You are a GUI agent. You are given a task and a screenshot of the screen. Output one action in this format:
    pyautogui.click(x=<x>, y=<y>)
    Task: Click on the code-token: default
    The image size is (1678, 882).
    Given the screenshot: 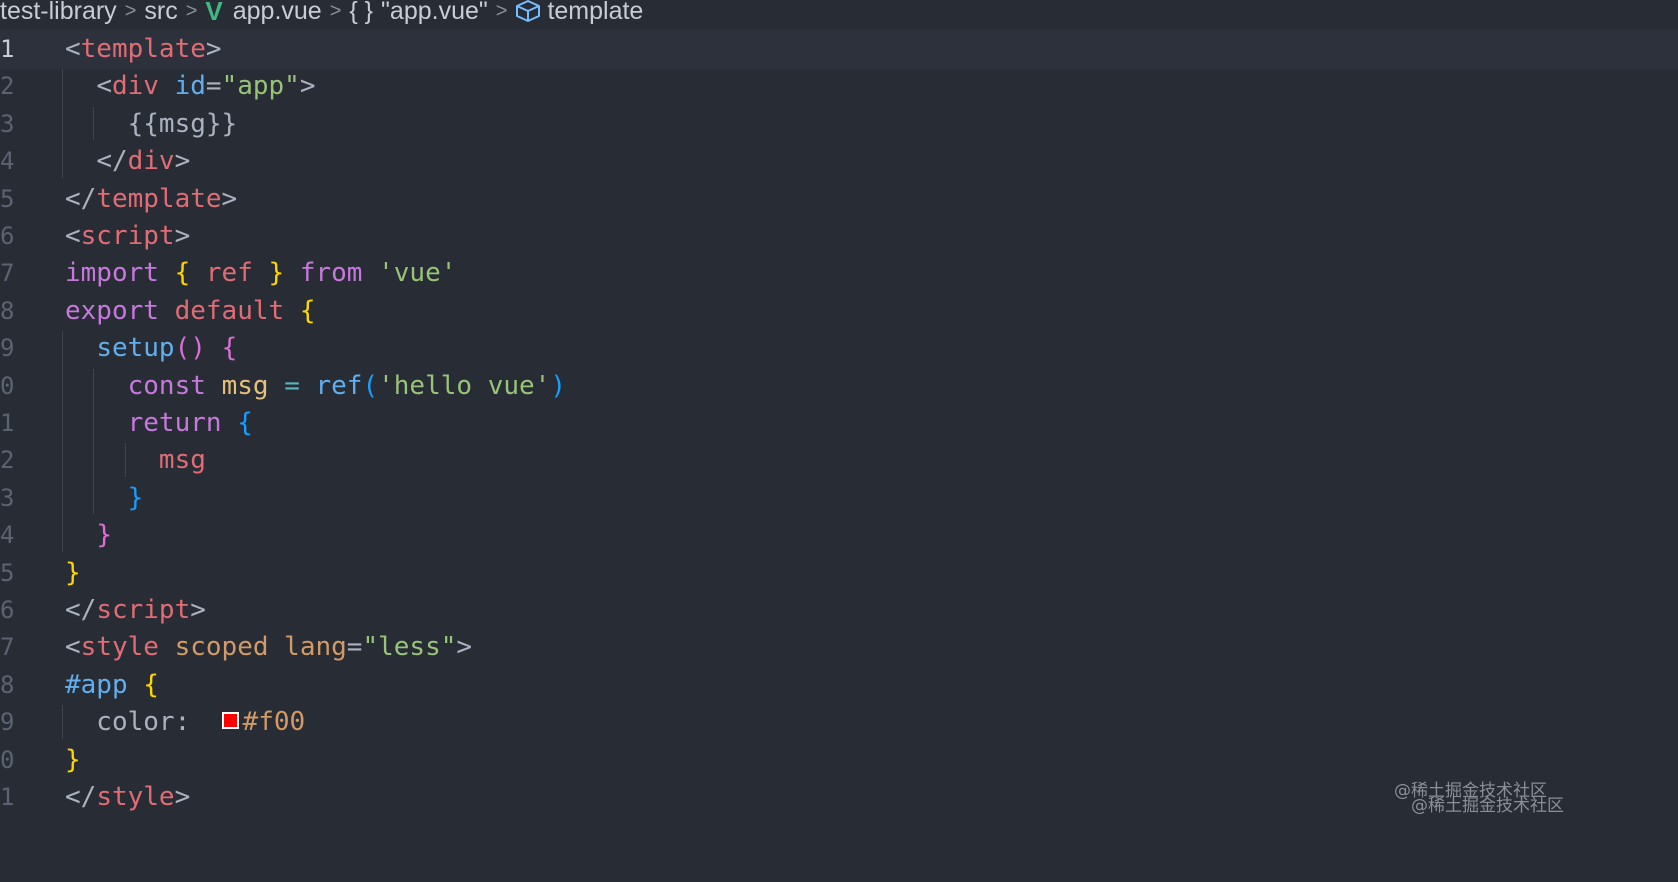 What is the action you would take?
    pyautogui.click(x=229, y=310)
    